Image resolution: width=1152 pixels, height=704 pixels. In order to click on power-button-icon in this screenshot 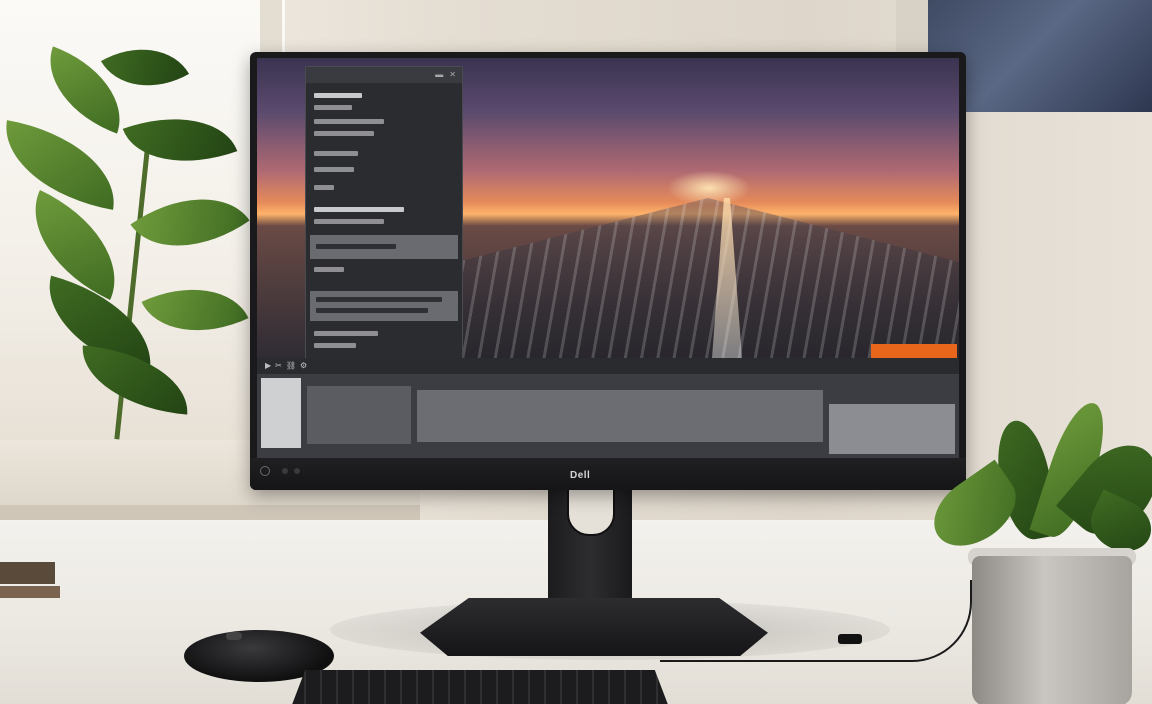, I will do `click(265, 471)`.